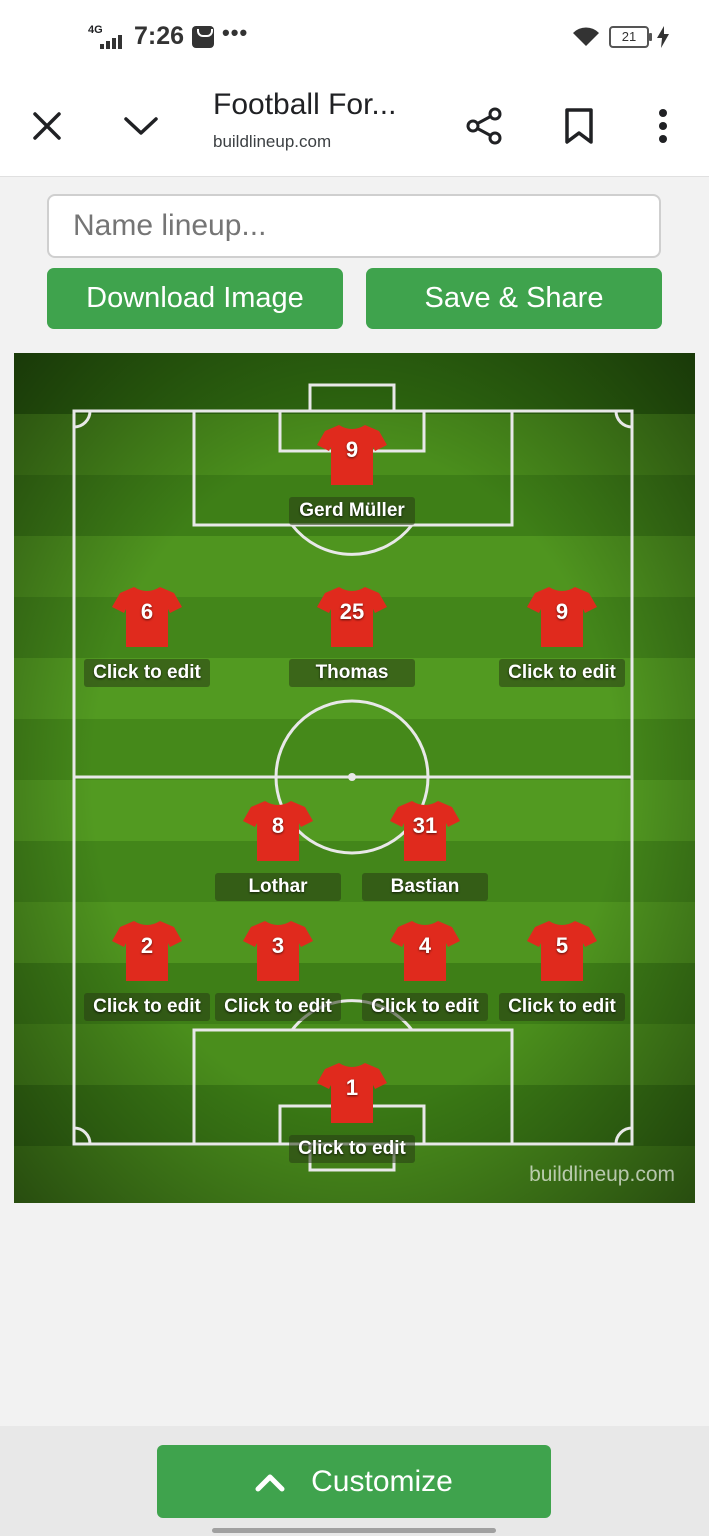  I want to click on wifi-icon, so click(586, 36).